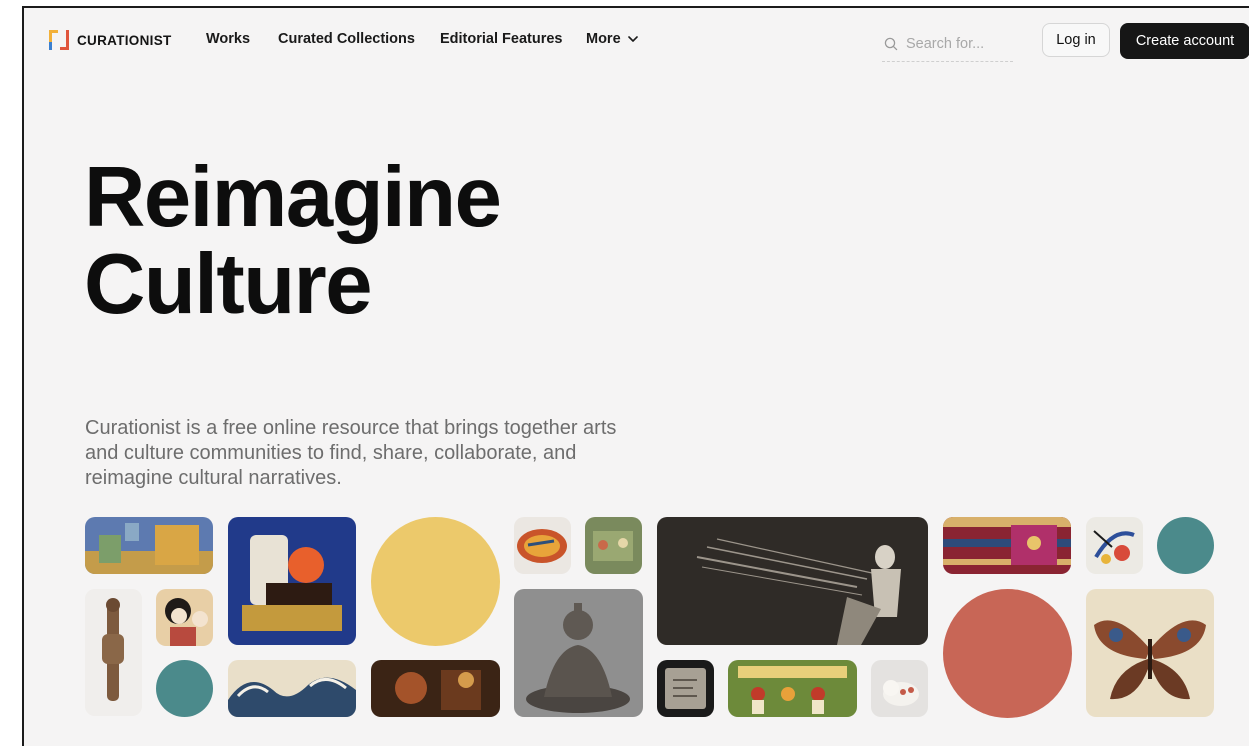  I want to click on artwork-bedroom-painting, so click(149, 545).